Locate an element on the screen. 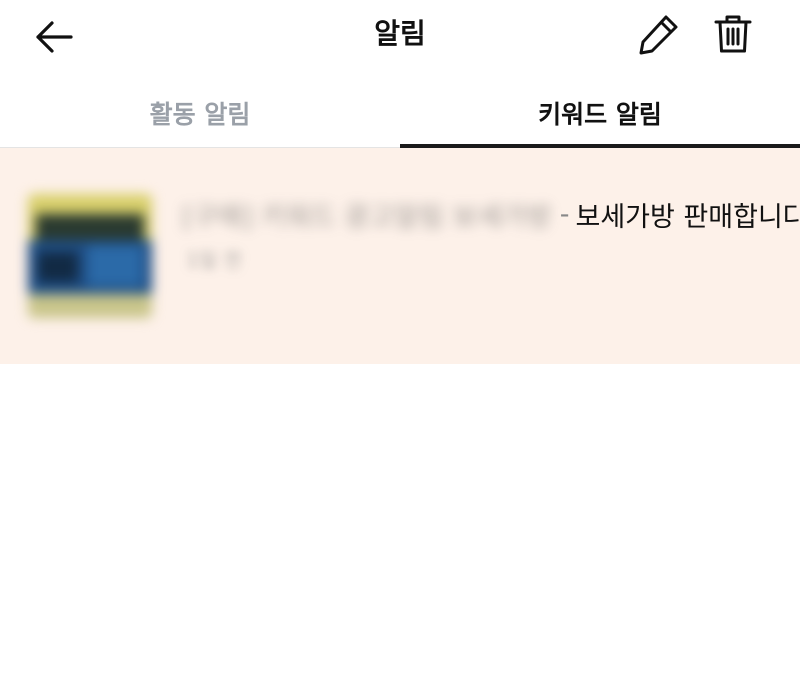 This screenshot has height=689, width=800. notification-date: 1일 전 is located at coordinates (214, 260).